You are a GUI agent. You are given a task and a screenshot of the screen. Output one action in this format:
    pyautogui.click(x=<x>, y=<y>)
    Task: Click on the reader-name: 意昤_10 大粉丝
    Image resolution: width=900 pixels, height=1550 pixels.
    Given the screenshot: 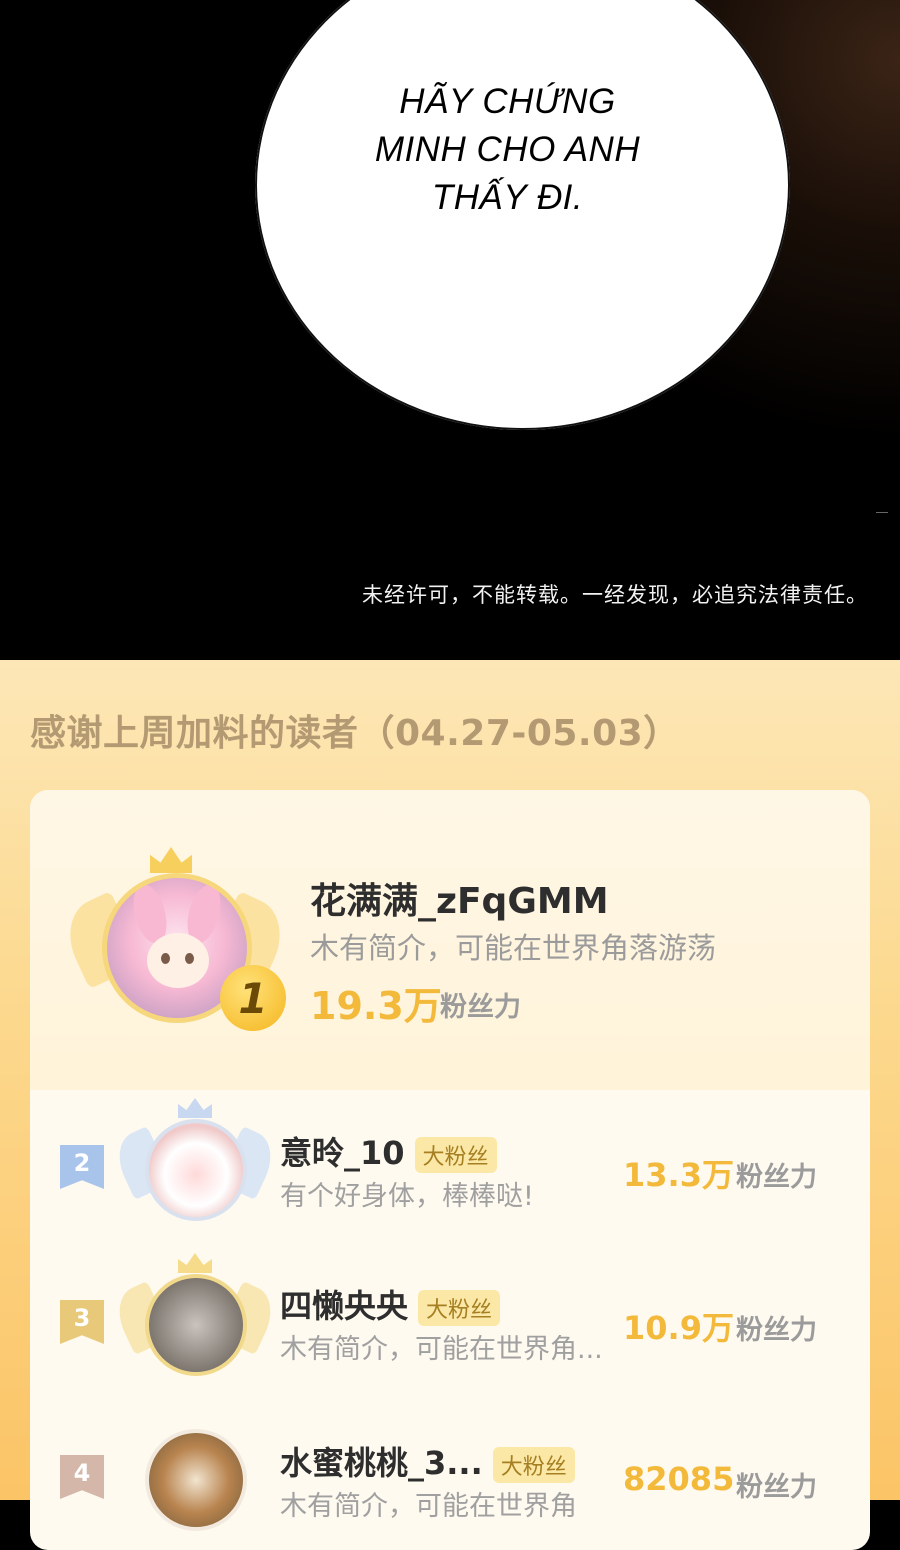 What is the action you would take?
    pyautogui.click(x=388, y=1151)
    